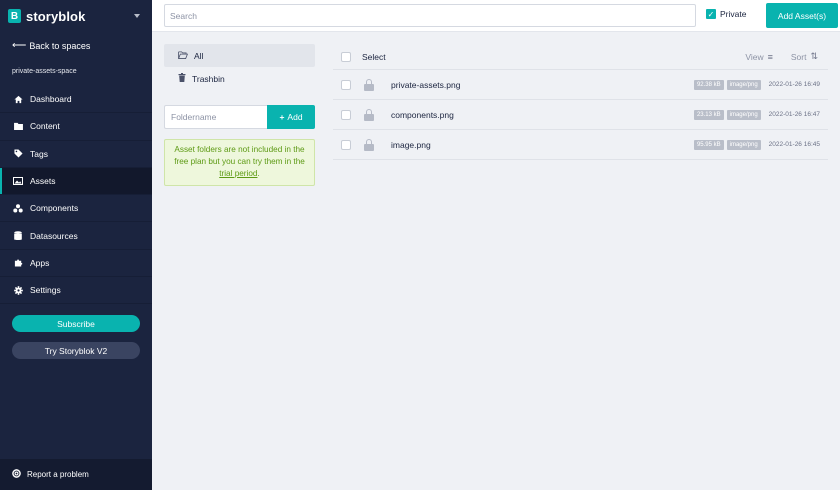 This screenshot has height=490, width=840. I want to click on asset-filename: image.png, so click(411, 144).